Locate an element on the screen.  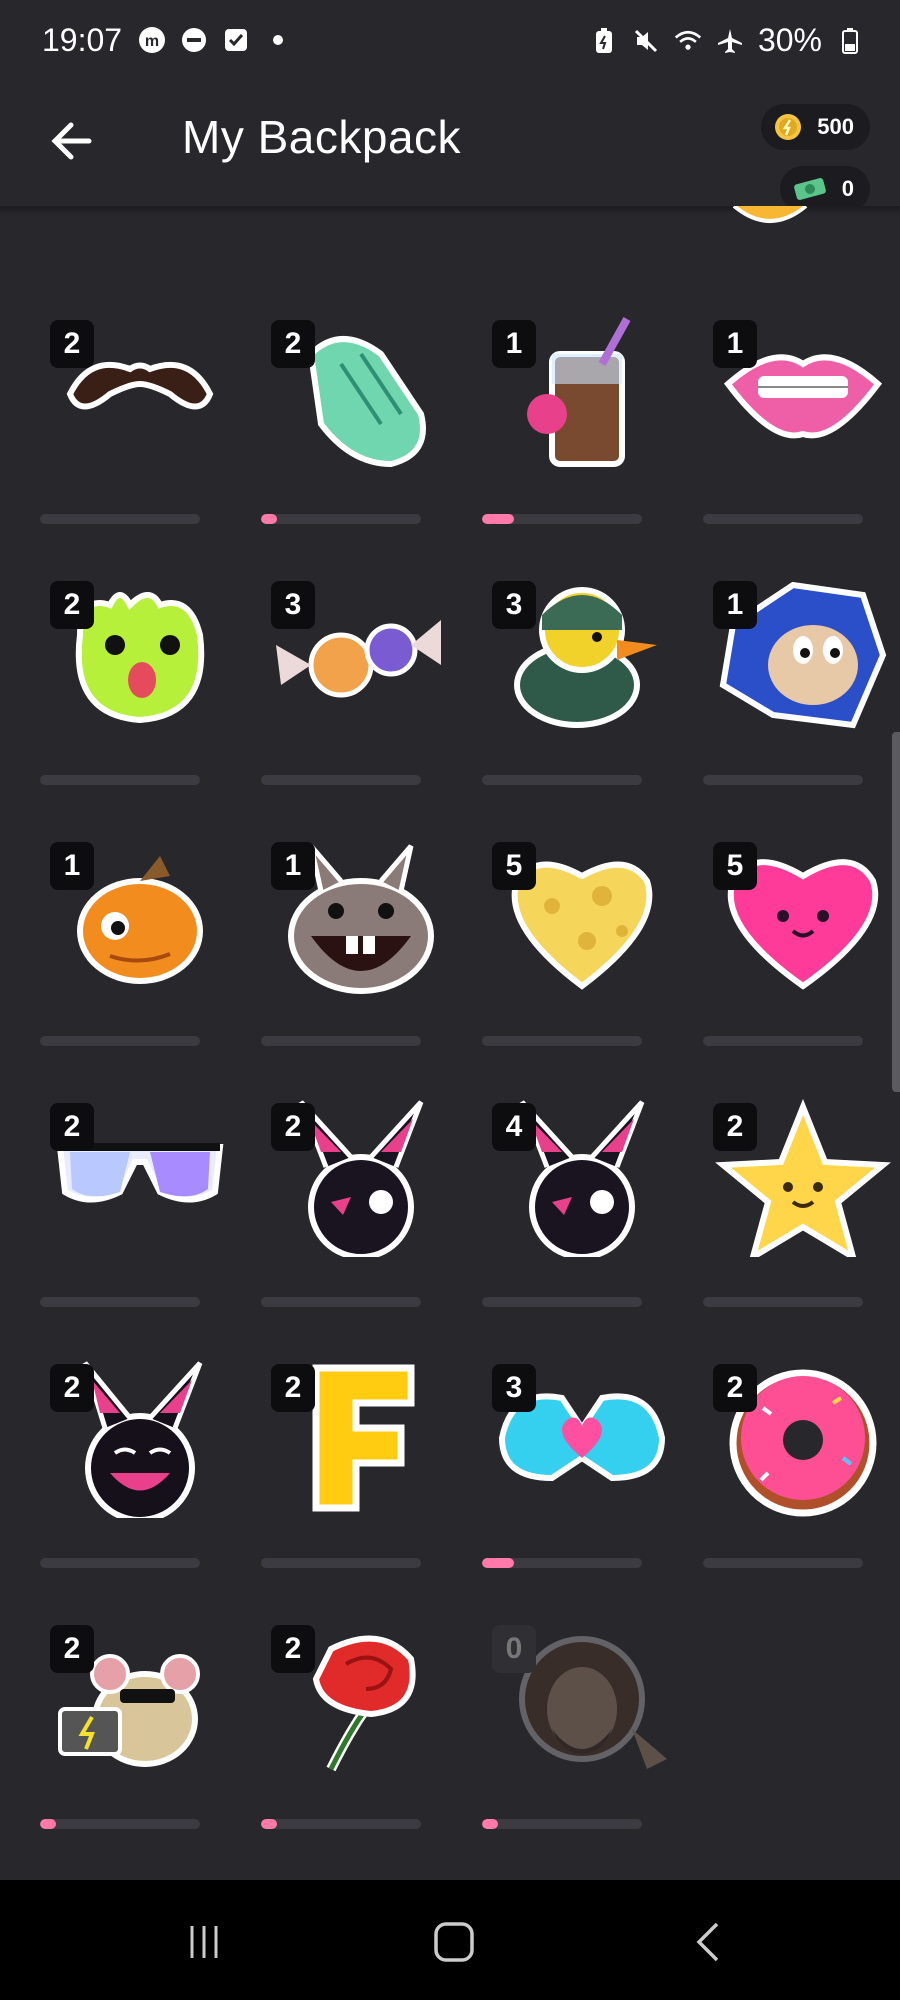
sticker-item: 0 is located at coordinates (572, 1685).